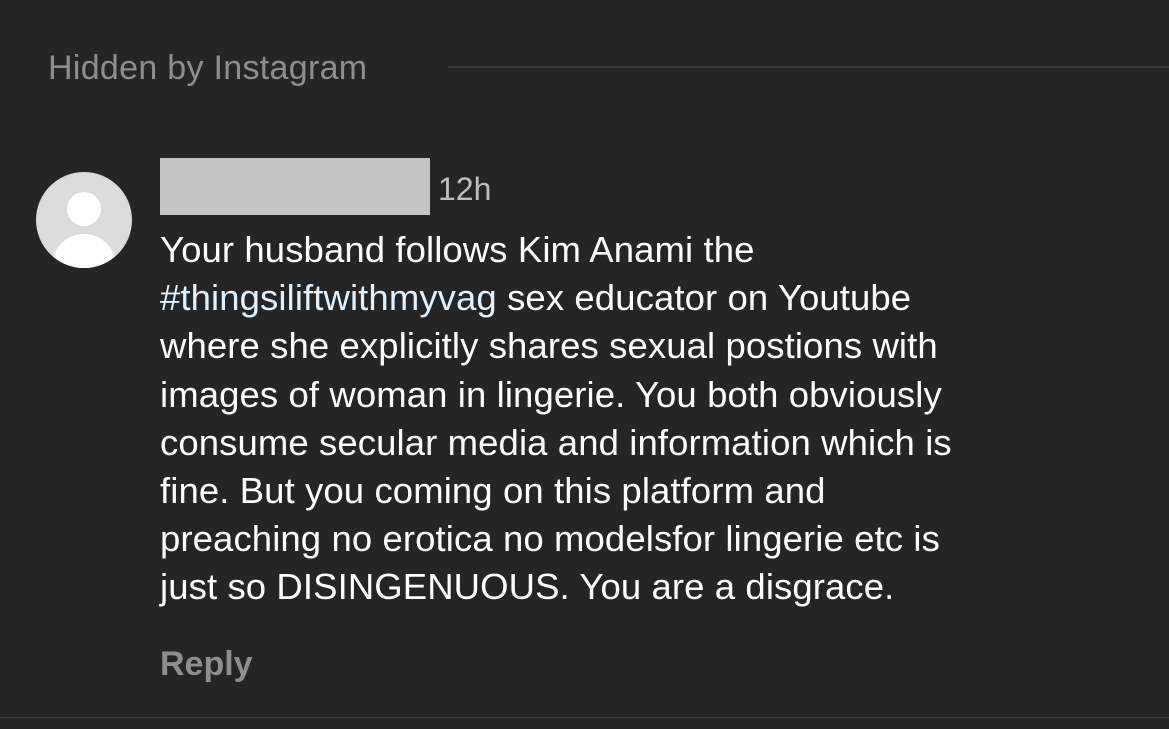  Describe the element at coordinates (584, 717) in the screenshot. I see `bottom-divider` at that location.